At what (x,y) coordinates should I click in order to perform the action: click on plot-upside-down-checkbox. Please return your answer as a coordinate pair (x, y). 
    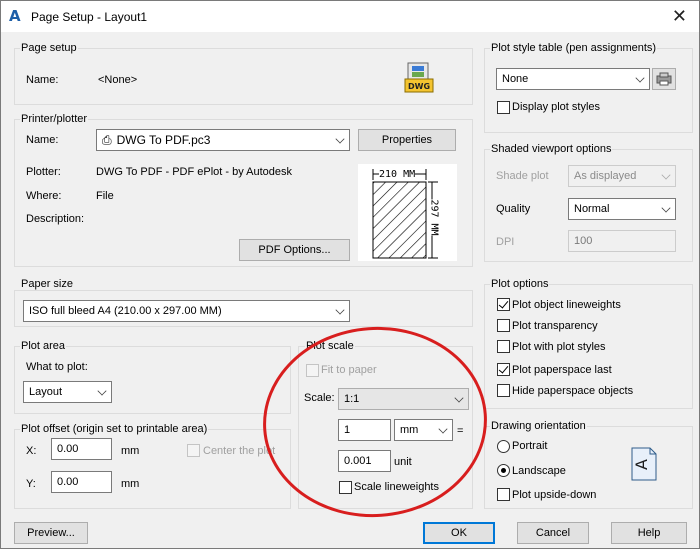
    Looking at the image, I should click on (503, 494).